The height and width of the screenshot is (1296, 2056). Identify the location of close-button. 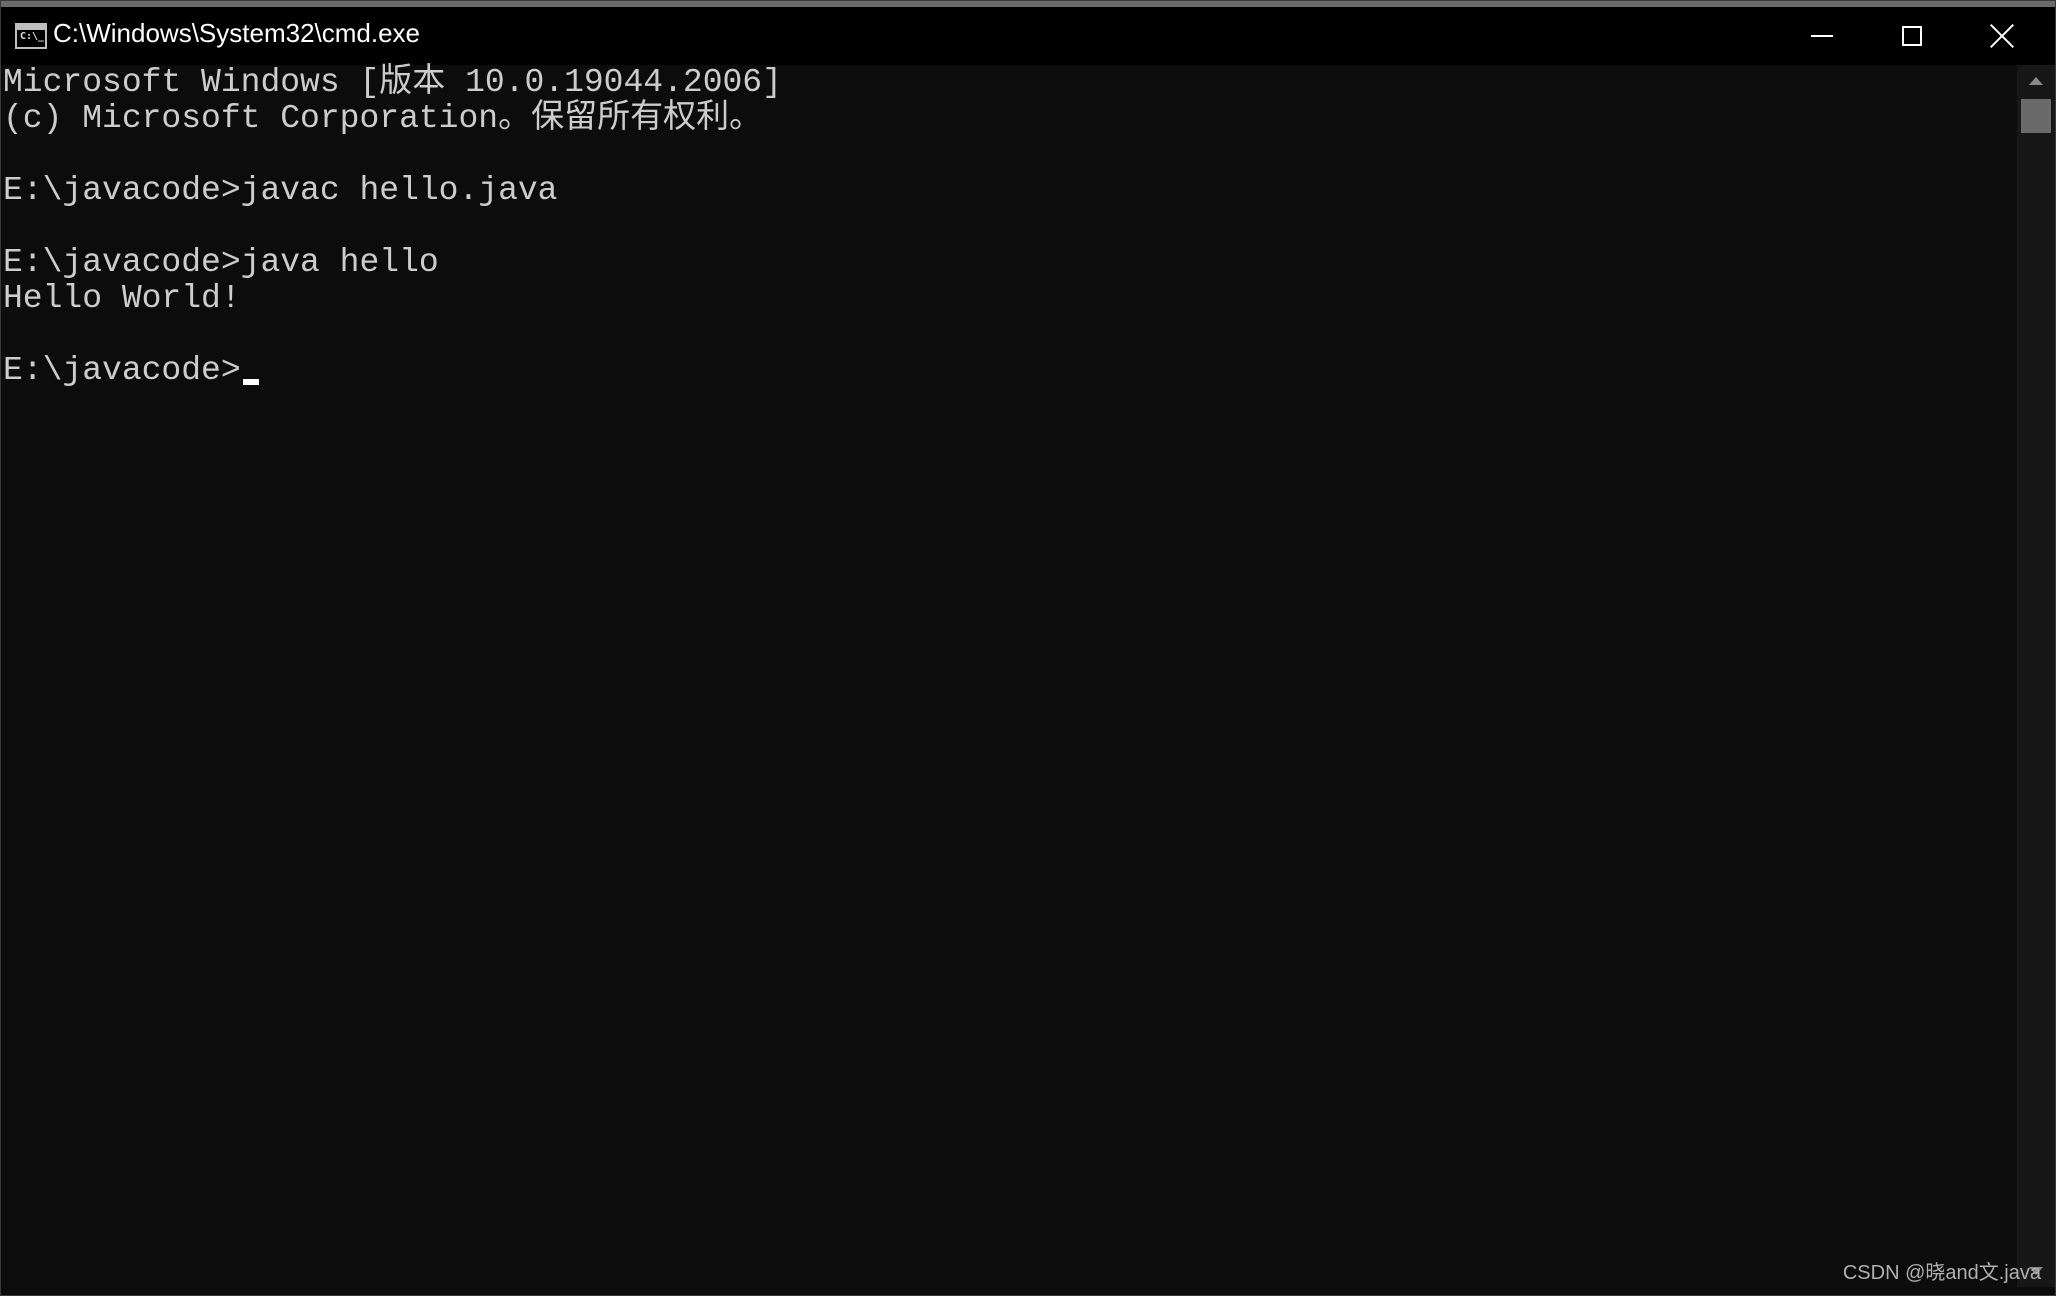
(2002, 36).